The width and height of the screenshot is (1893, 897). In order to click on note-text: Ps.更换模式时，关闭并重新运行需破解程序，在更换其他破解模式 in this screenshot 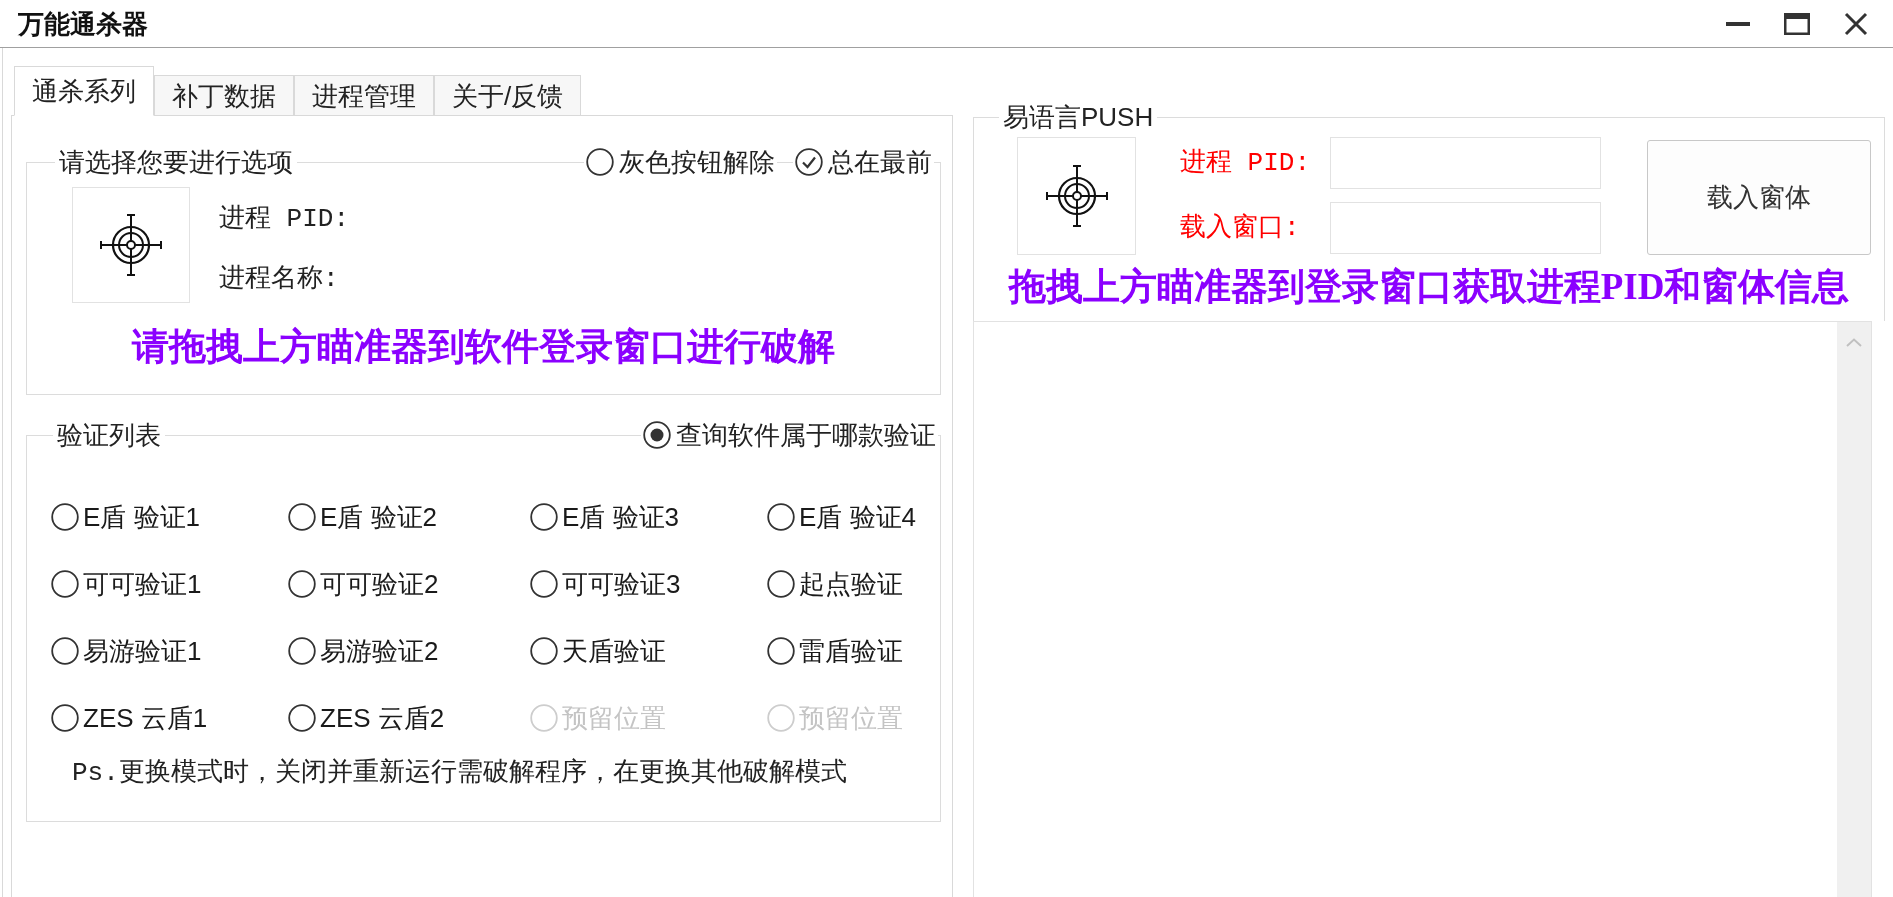, I will do `click(459, 773)`.